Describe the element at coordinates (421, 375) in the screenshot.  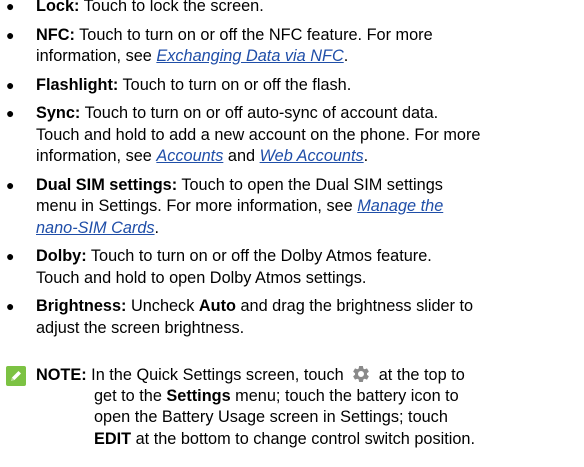
I see `note-text: at the top to` at that location.